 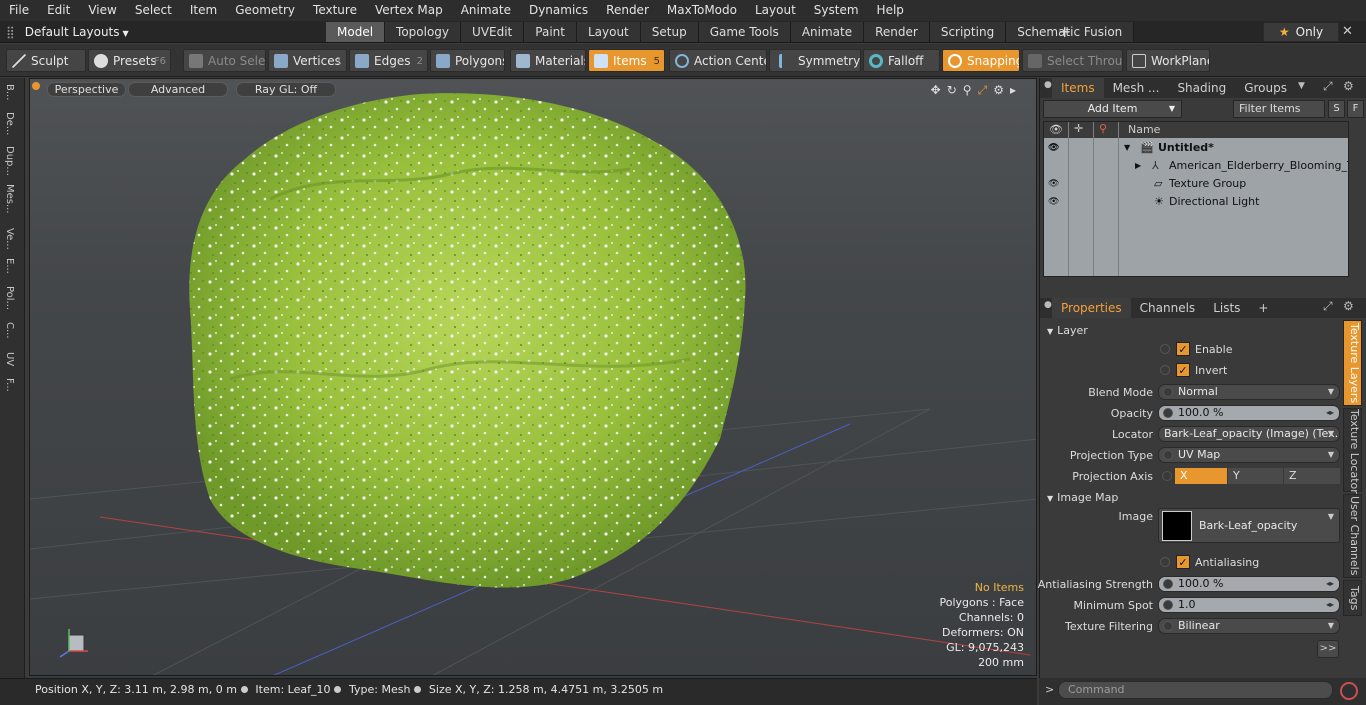 What do you see at coordinates (970, 90) in the screenshot?
I see `zoom-icon: ⚲` at bounding box center [970, 90].